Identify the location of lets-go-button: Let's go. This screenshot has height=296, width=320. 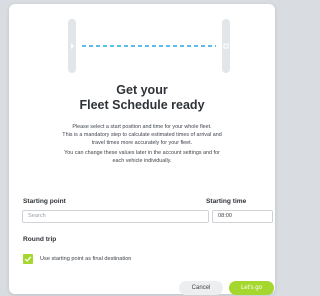
(251, 288).